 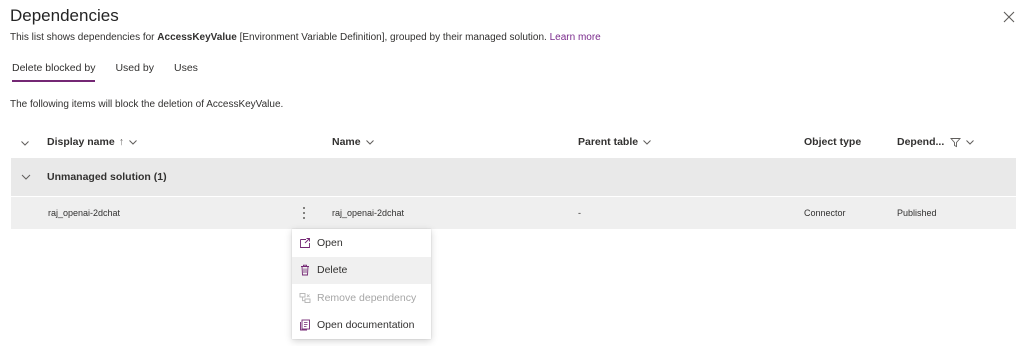 What do you see at coordinates (575, 37) in the screenshot?
I see `learn-more-link: Learn more` at bounding box center [575, 37].